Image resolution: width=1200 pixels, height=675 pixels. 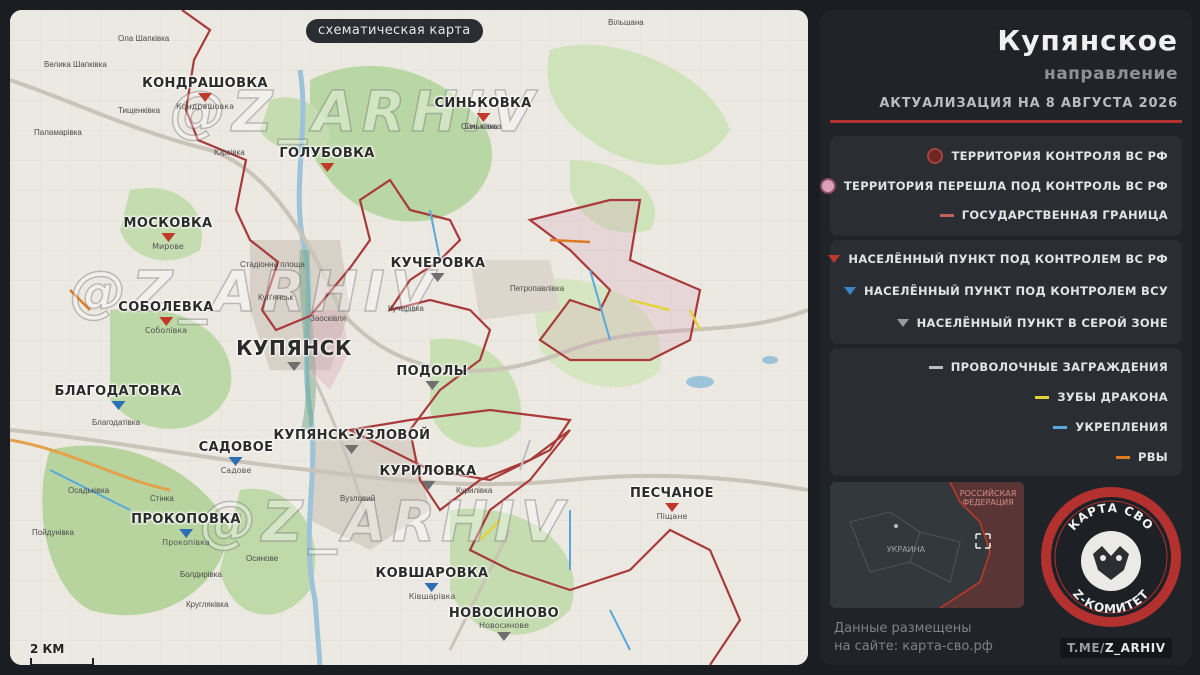 I want to click on small-label: Кругляківка, so click(x=207, y=604).